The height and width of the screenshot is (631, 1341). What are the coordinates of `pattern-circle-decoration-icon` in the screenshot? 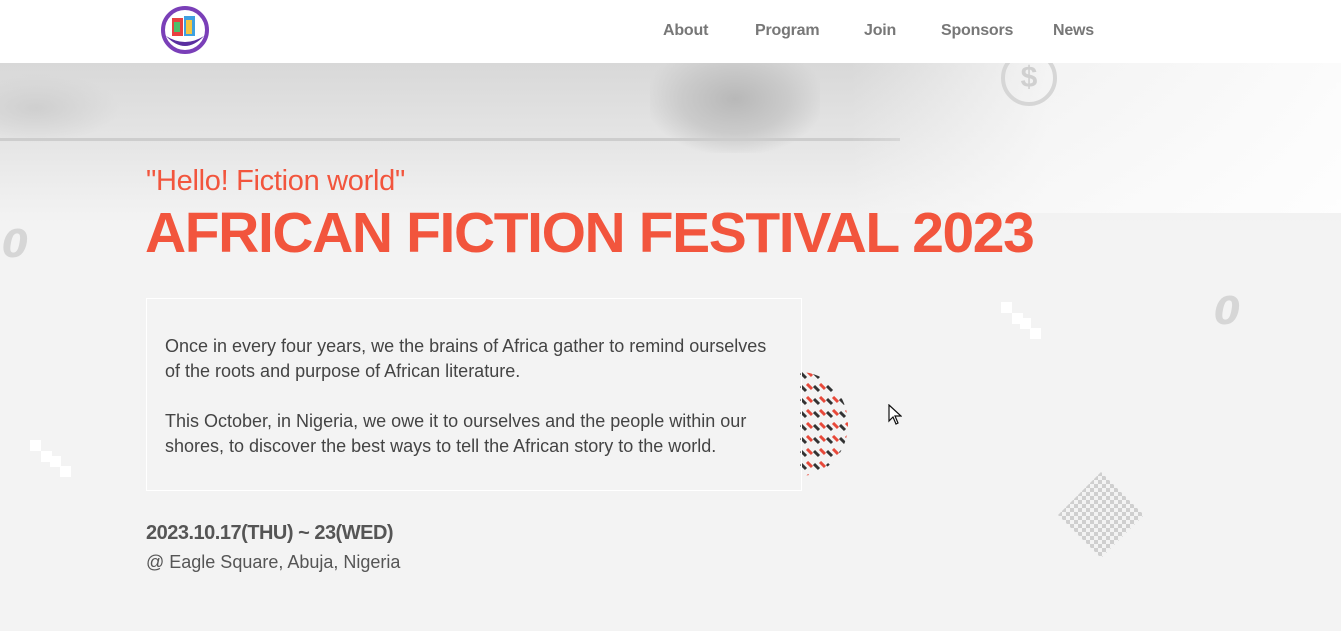 It's located at (824, 424).